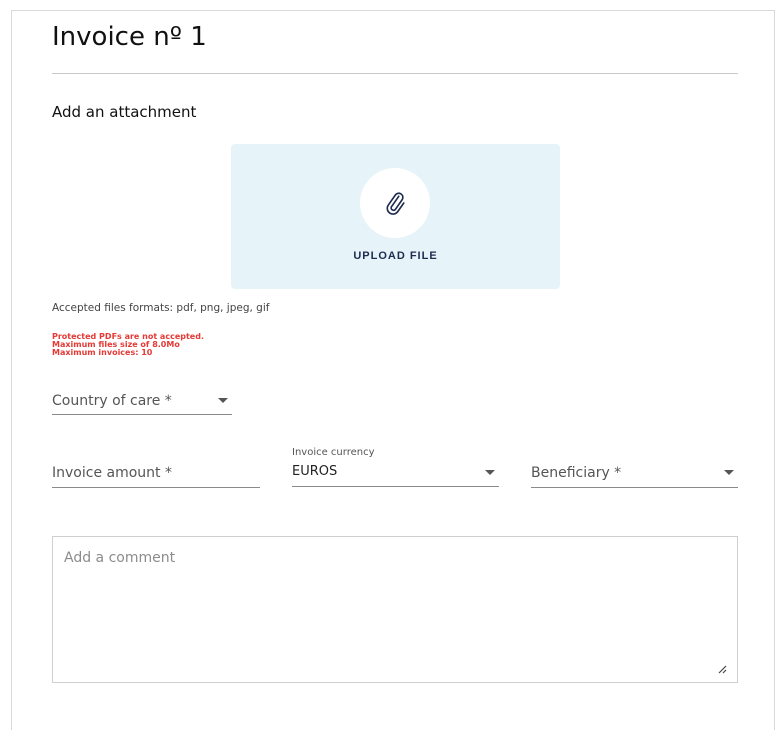  I want to click on page-title: Invoice nº 1, so click(129, 37).